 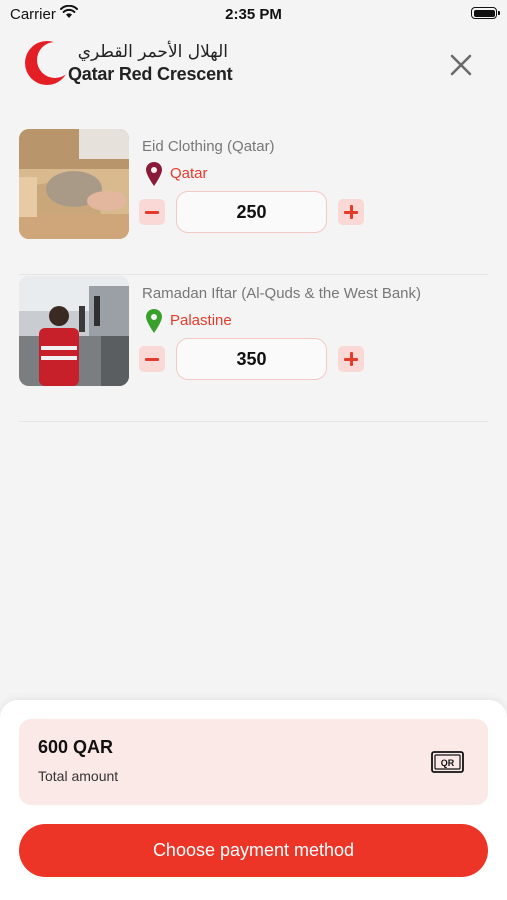 I want to click on total-amount: 600 QAR, so click(x=76, y=747).